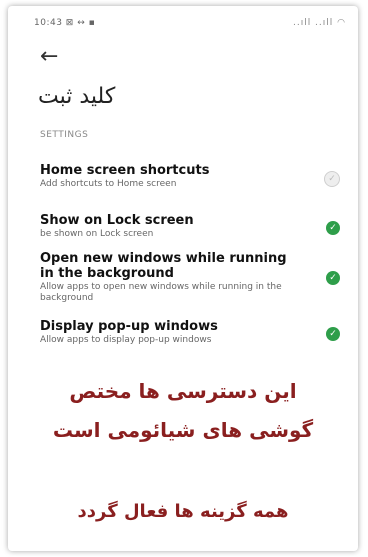 The image size is (368, 557). What do you see at coordinates (183, 511) in the screenshot?
I see `overlay-line-3: همه گزینه ها فعال گردد` at bounding box center [183, 511].